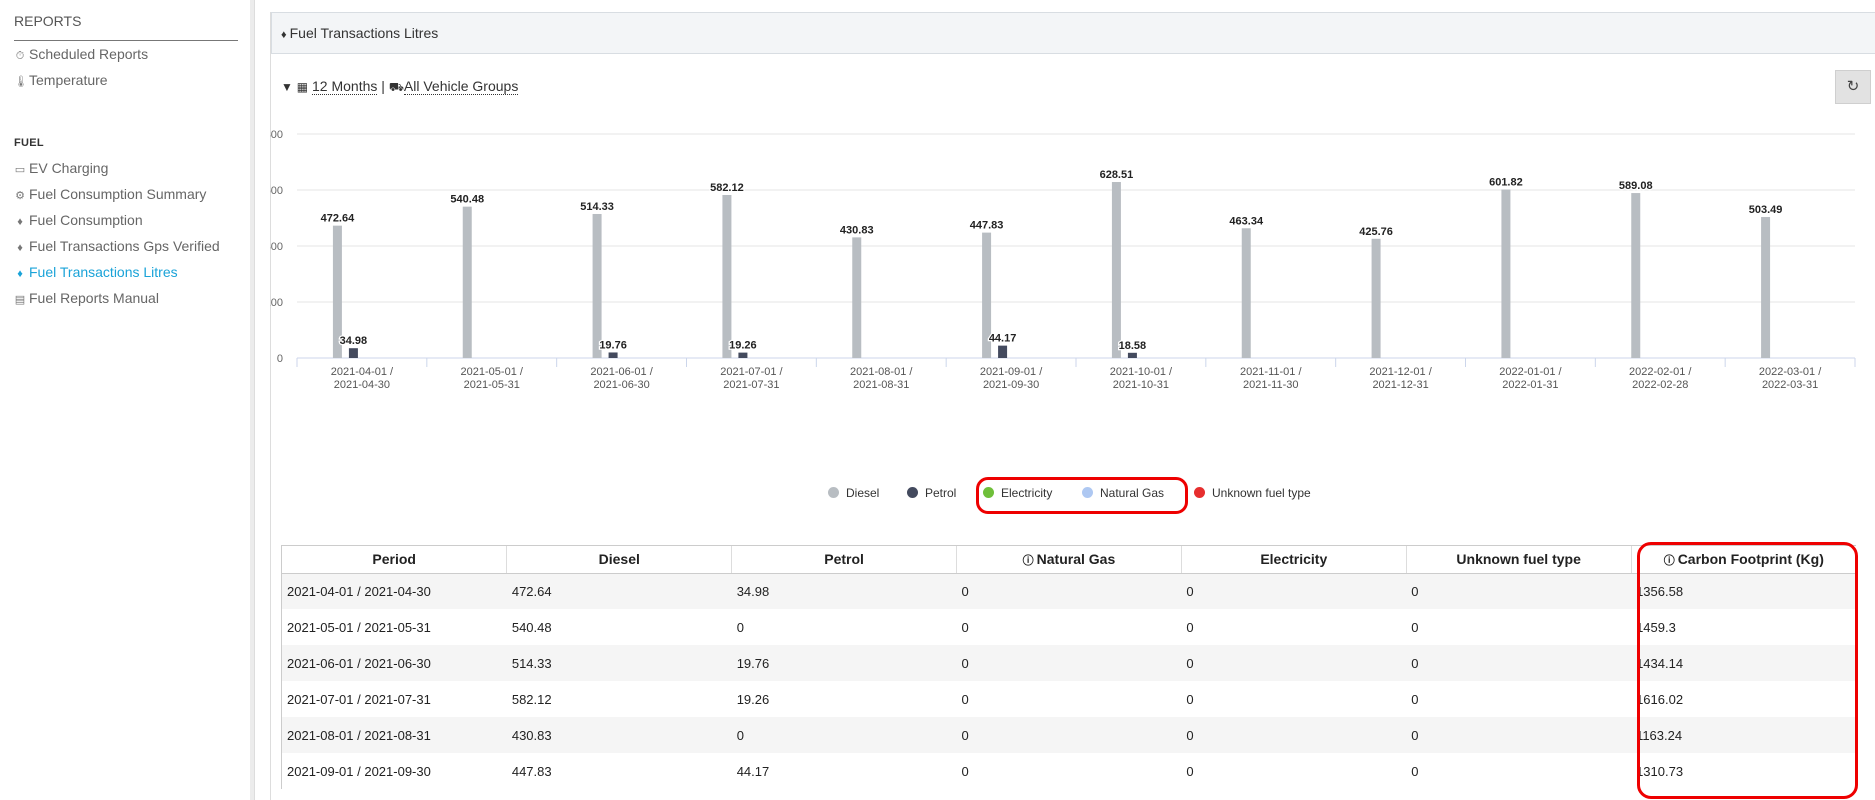  Describe the element at coordinates (753, 663) in the screenshot. I see `table-cell: 19.76` at that location.